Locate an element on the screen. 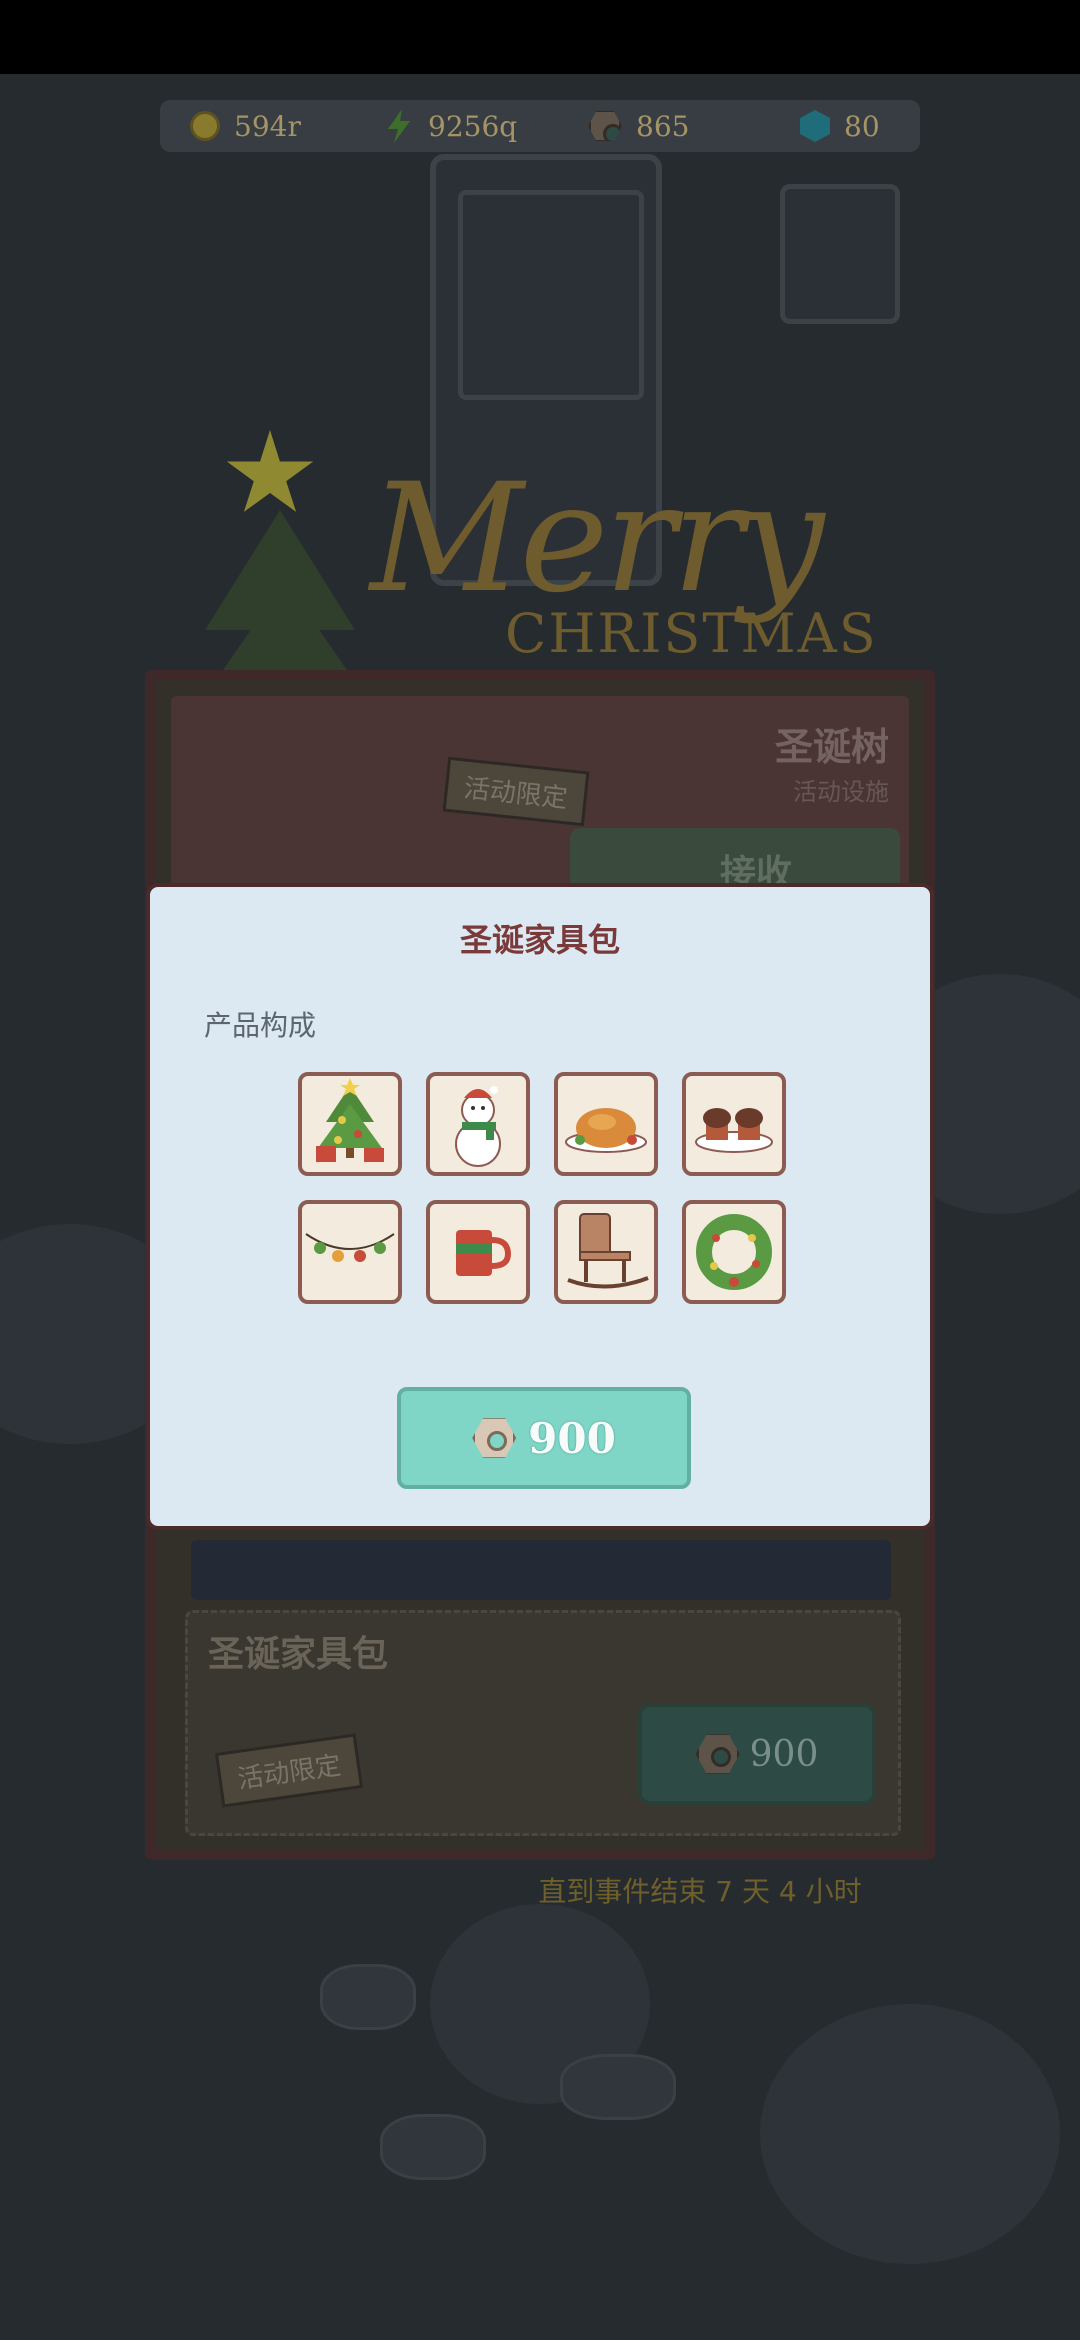 This screenshot has height=2340, width=1080. coin-icon is located at coordinates (205, 126).